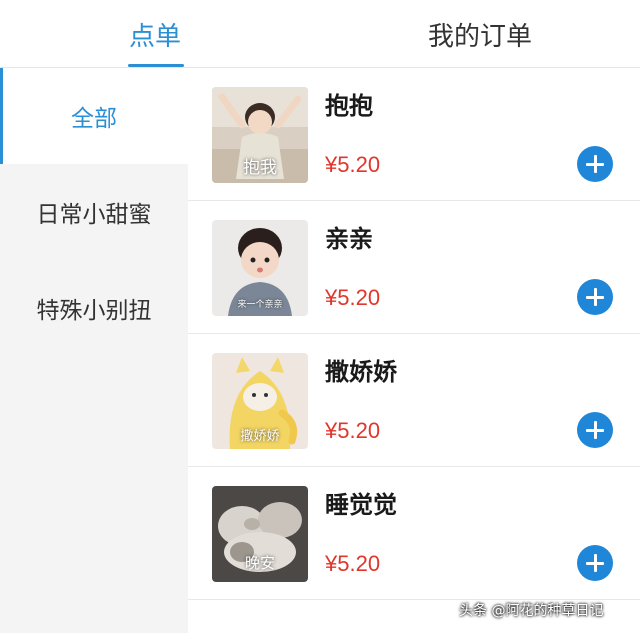 The image size is (640, 633). What do you see at coordinates (260, 436) in the screenshot?
I see `image-caption: 撒娇娇` at bounding box center [260, 436].